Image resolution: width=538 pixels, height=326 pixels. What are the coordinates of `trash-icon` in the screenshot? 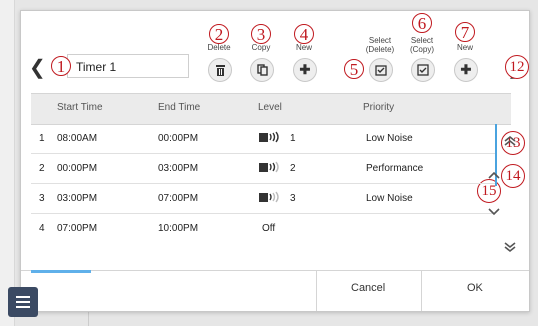 It's located at (220, 70).